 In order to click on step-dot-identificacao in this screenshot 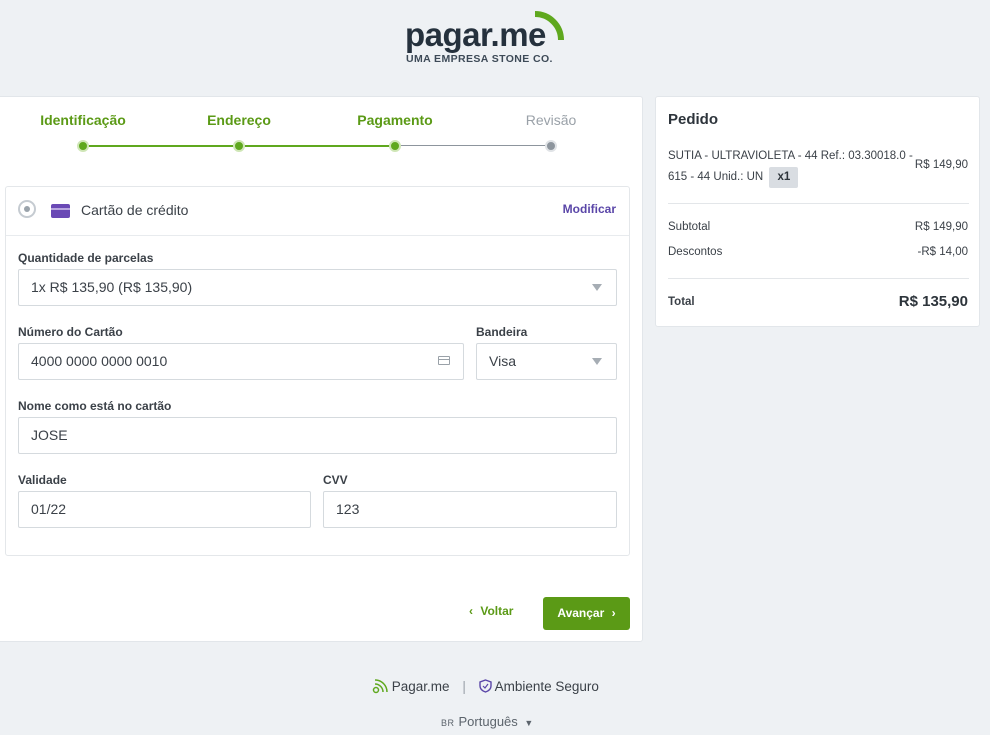, I will do `click(83, 146)`.